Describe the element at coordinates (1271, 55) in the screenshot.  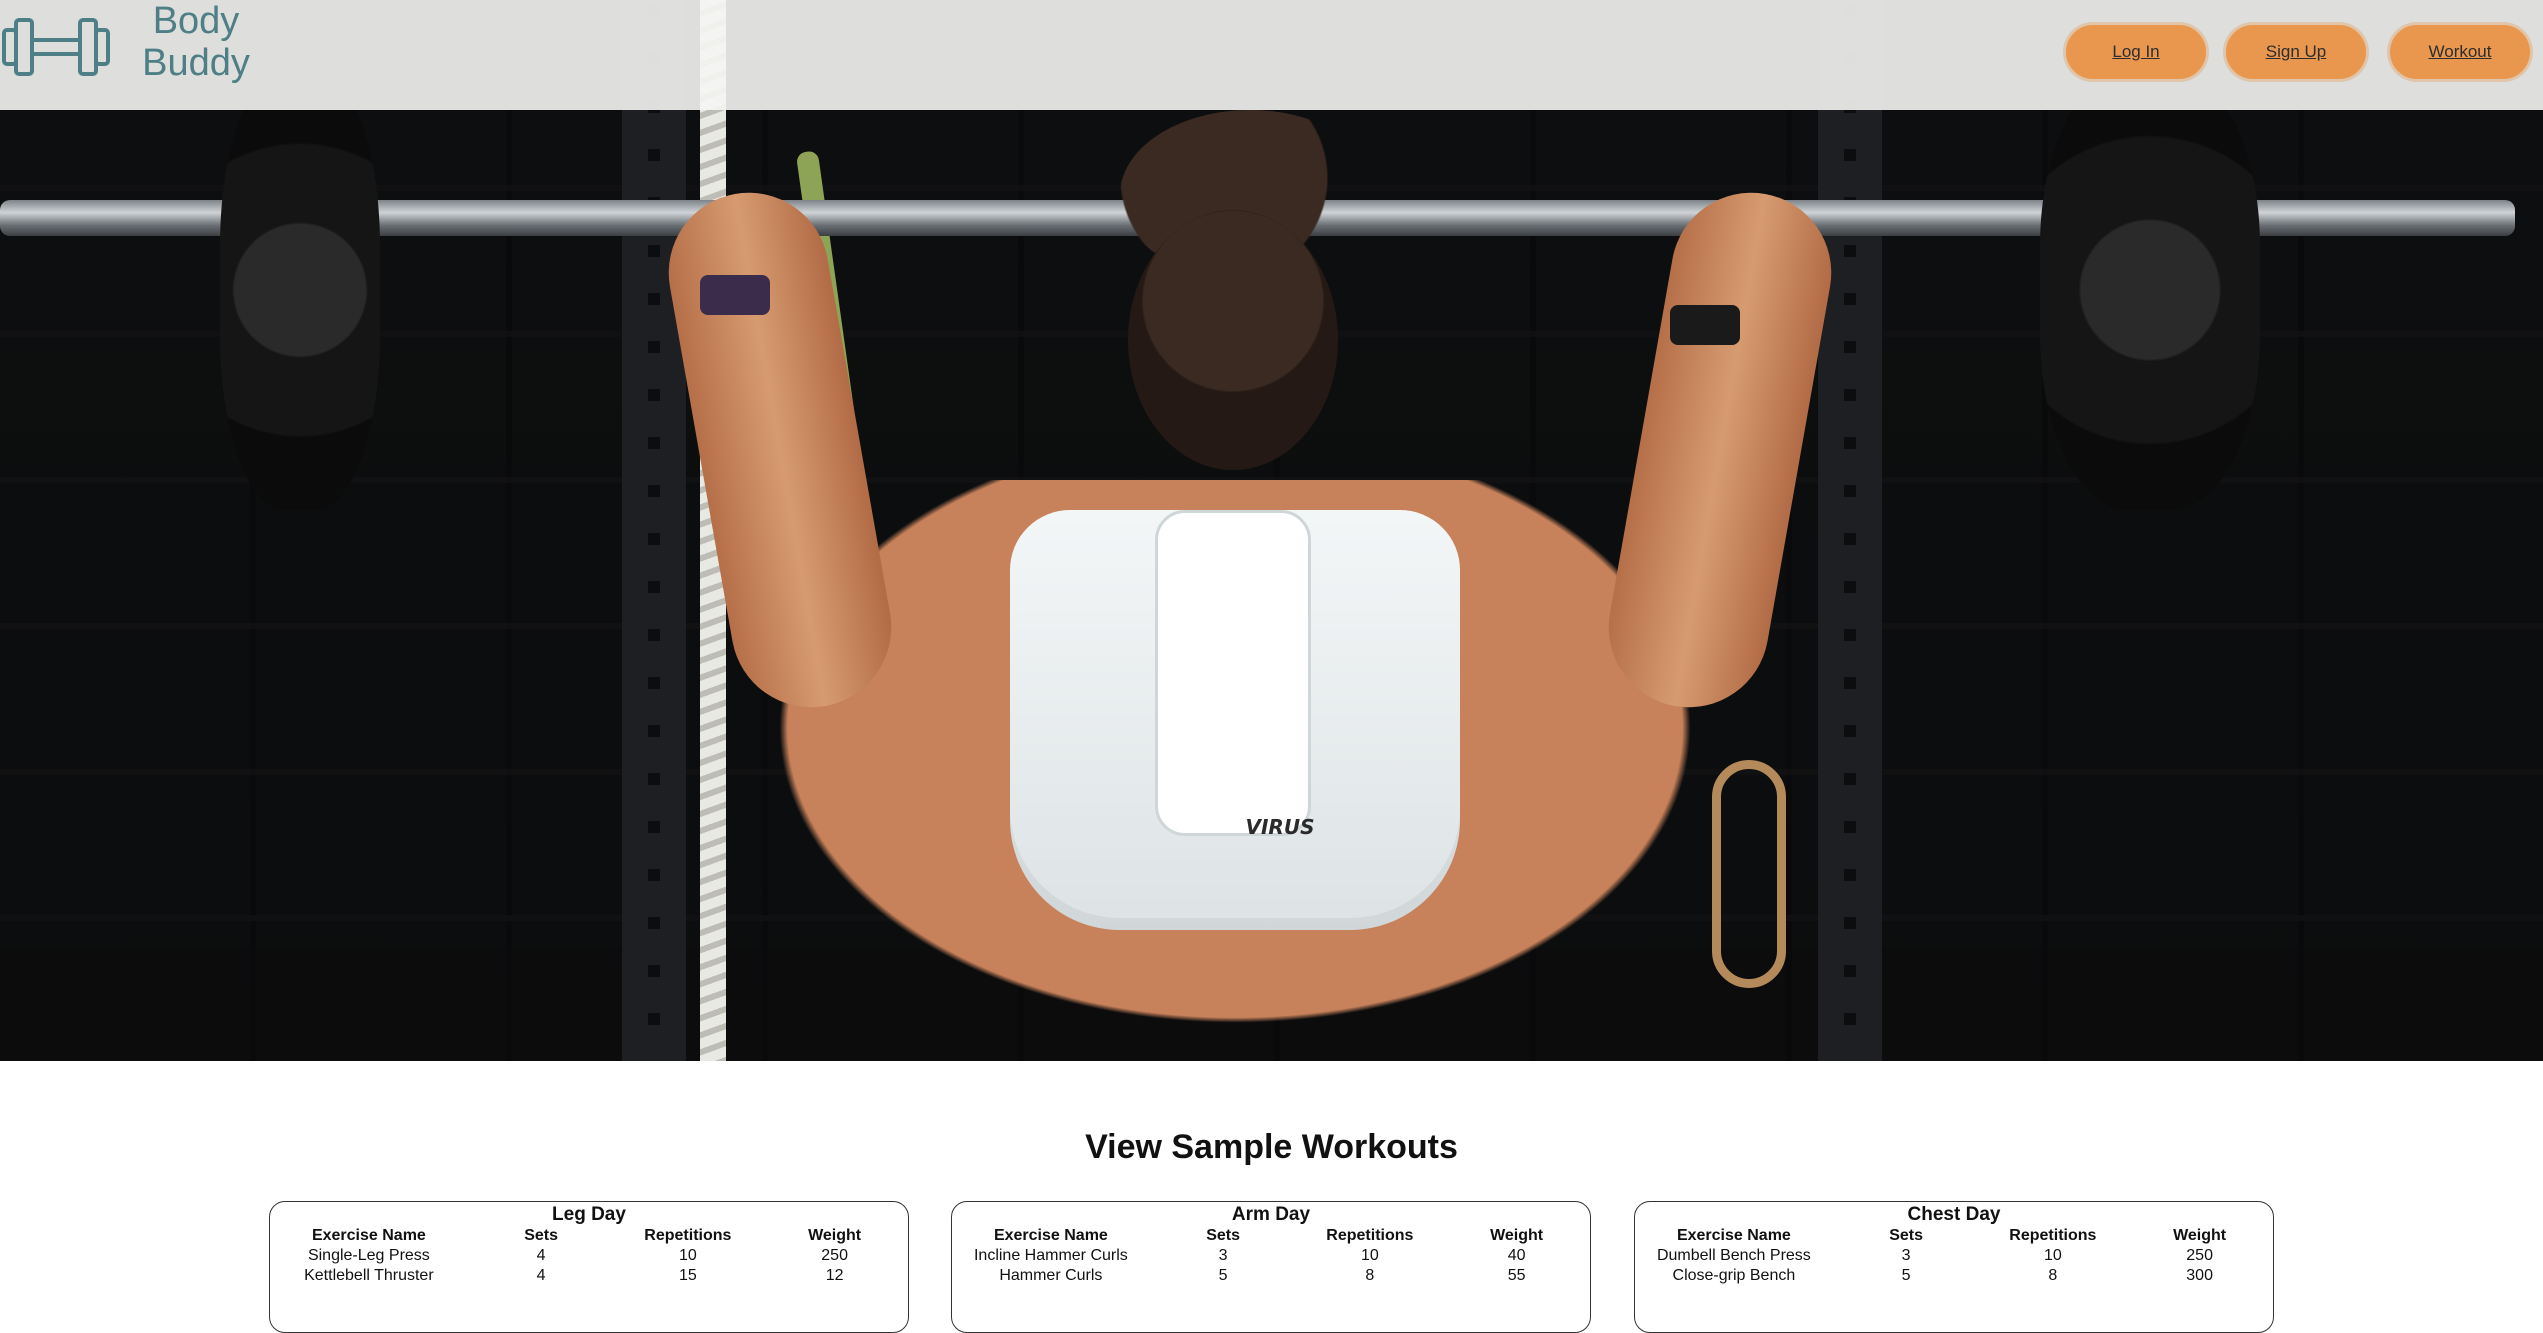
I see `navbar: Body Buddy Log In Sign Up Workout` at that location.